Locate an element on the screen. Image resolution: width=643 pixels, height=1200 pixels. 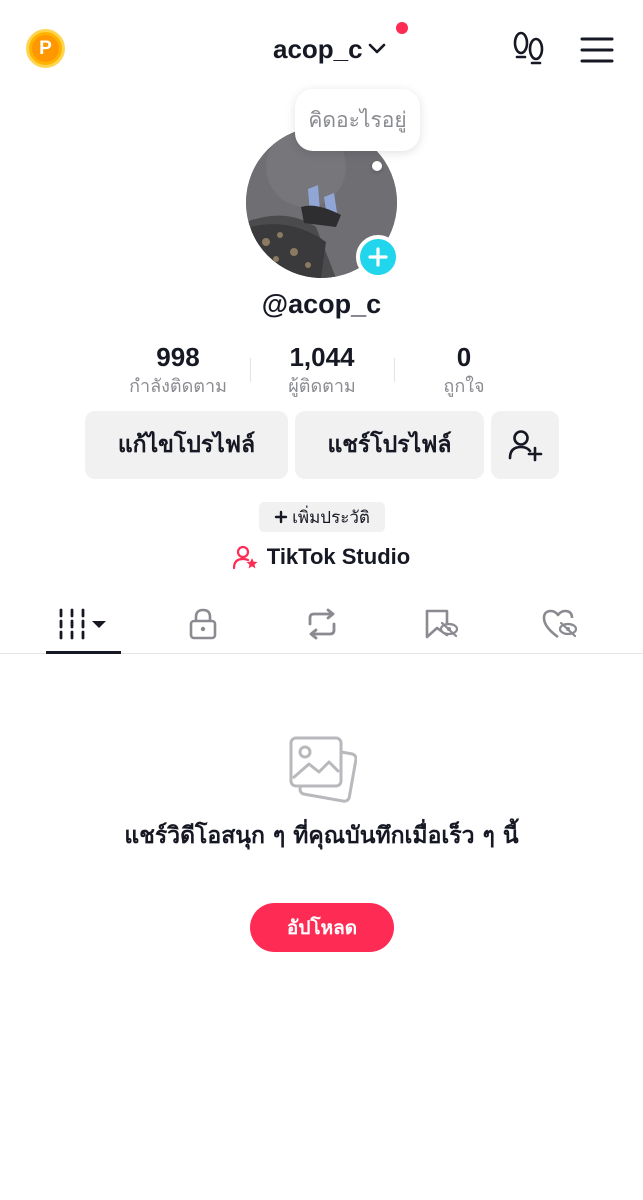
coin-p-icon: P is located at coordinates (45, 48).